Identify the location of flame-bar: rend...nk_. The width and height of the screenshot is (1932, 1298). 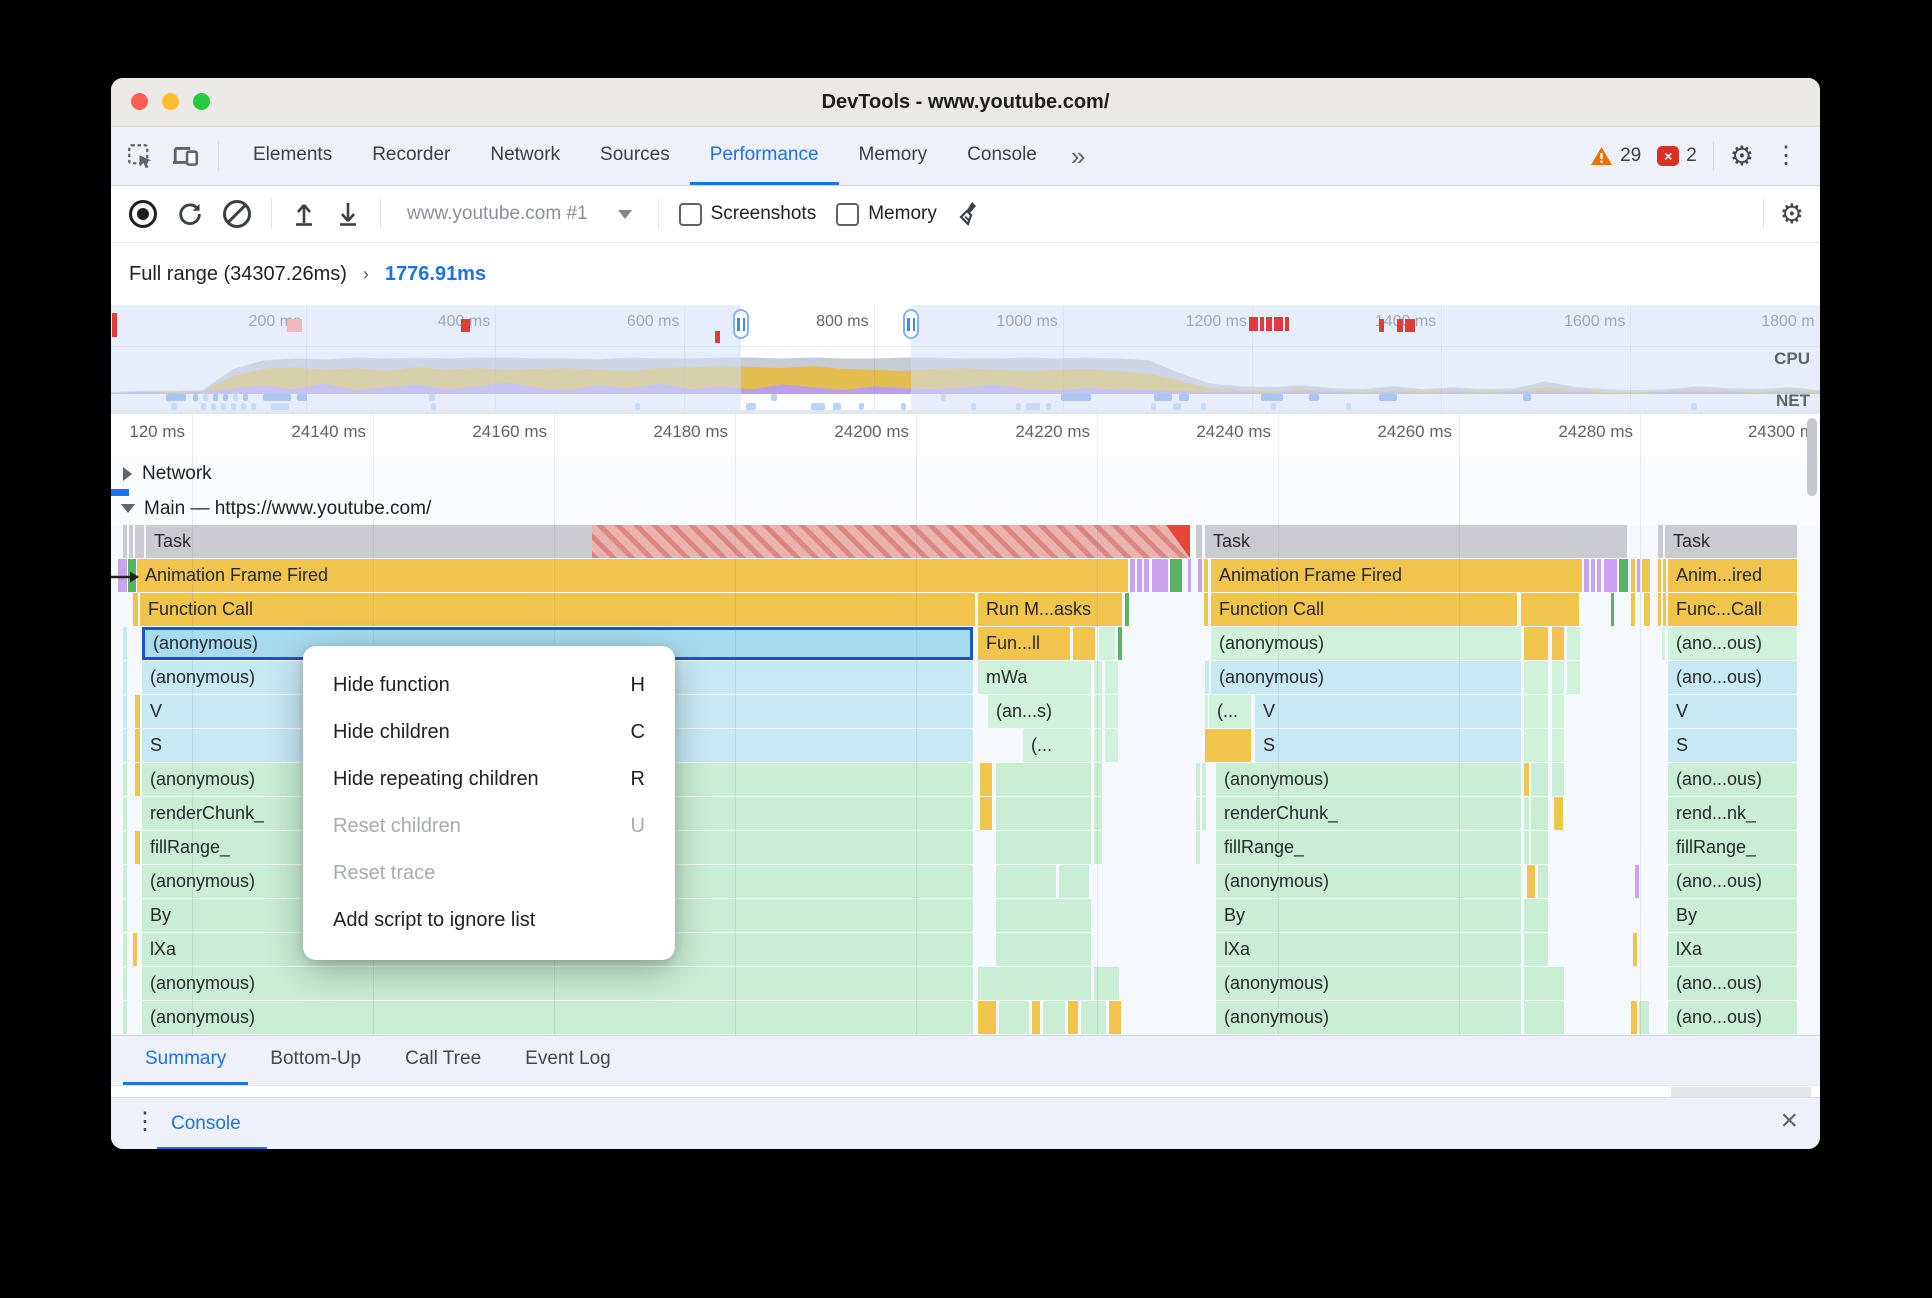
(1732, 813).